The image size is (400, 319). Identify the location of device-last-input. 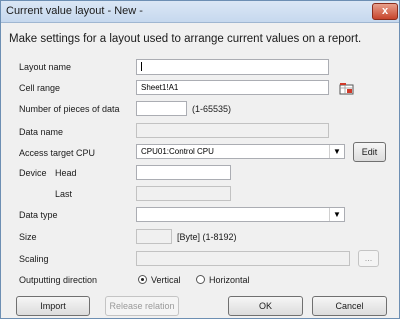
(183, 193).